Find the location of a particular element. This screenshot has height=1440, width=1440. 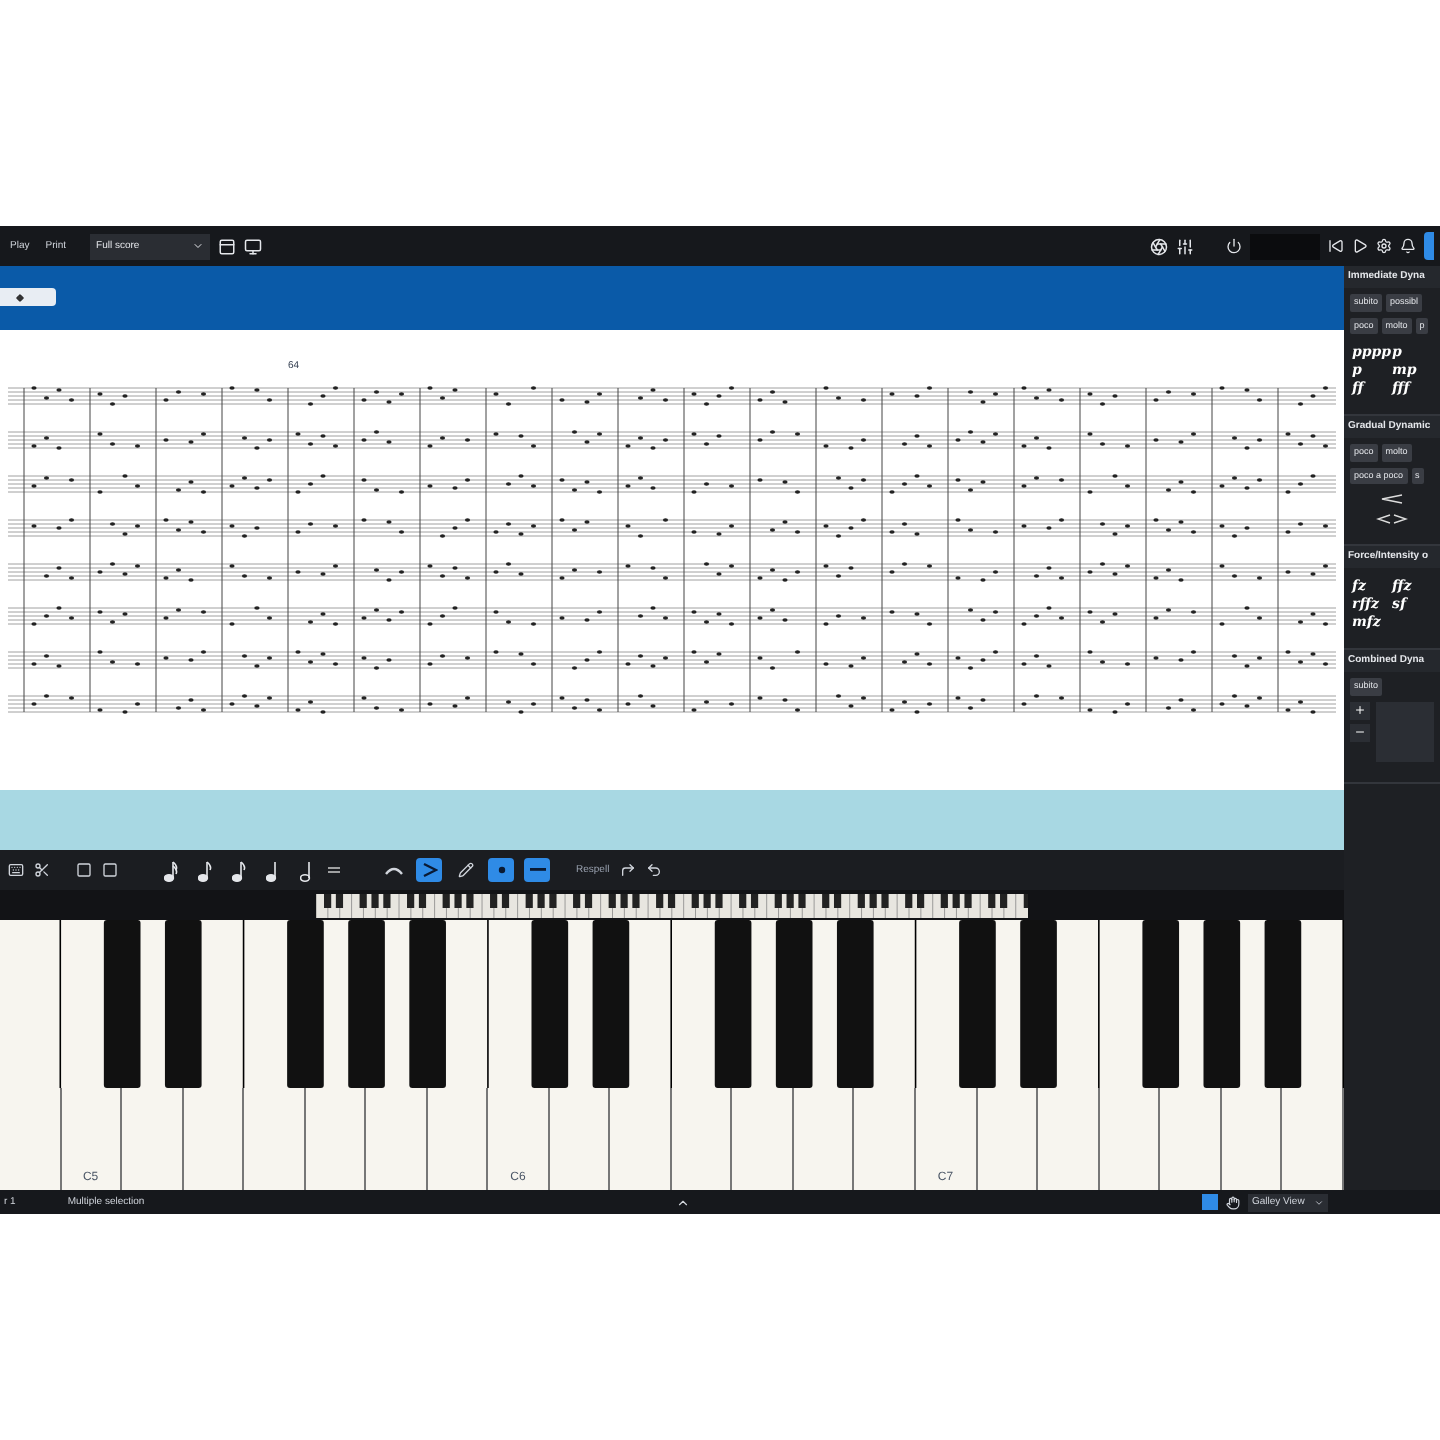

pencil-icon is located at coordinates (465, 870).